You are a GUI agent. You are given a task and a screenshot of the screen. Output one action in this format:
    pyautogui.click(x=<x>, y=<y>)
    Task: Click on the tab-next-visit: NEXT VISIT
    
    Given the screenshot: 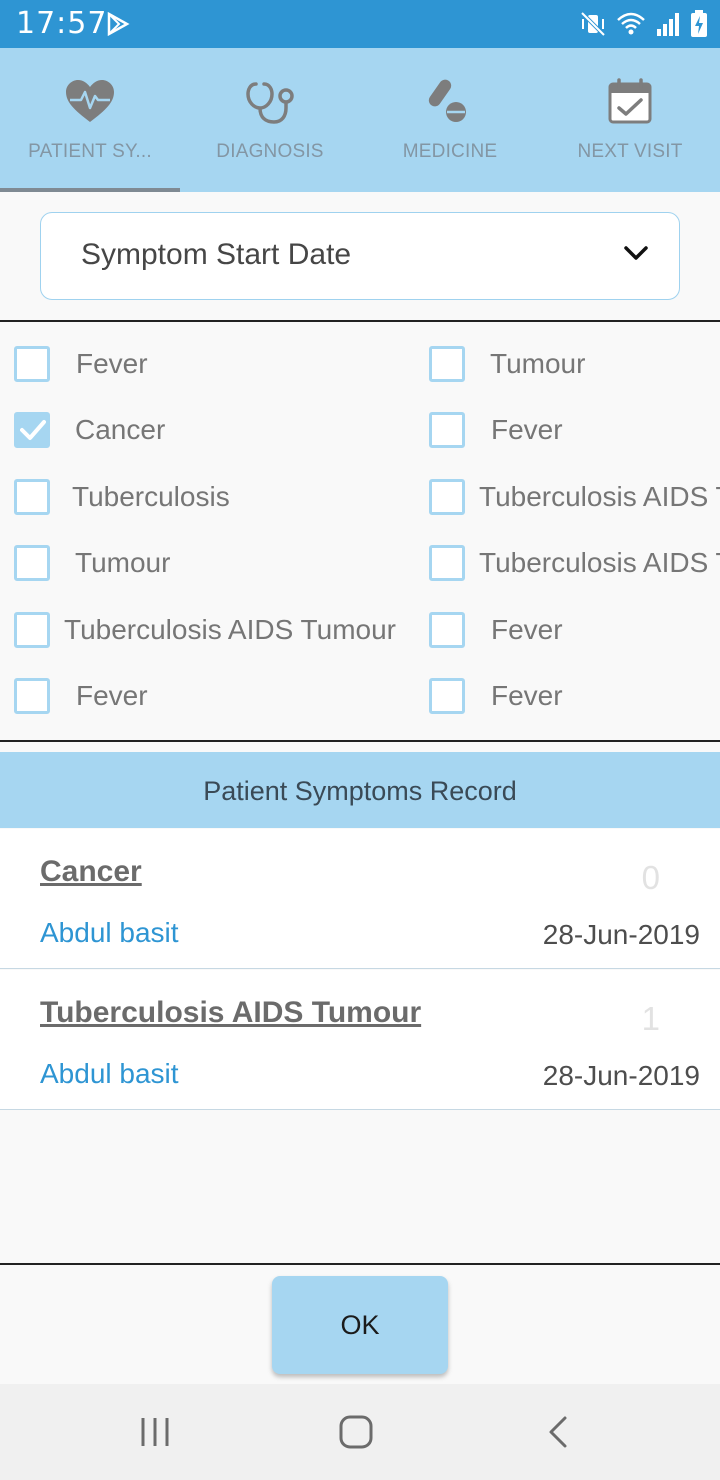 What is the action you would take?
    pyautogui.click(x=630, y=120)
    